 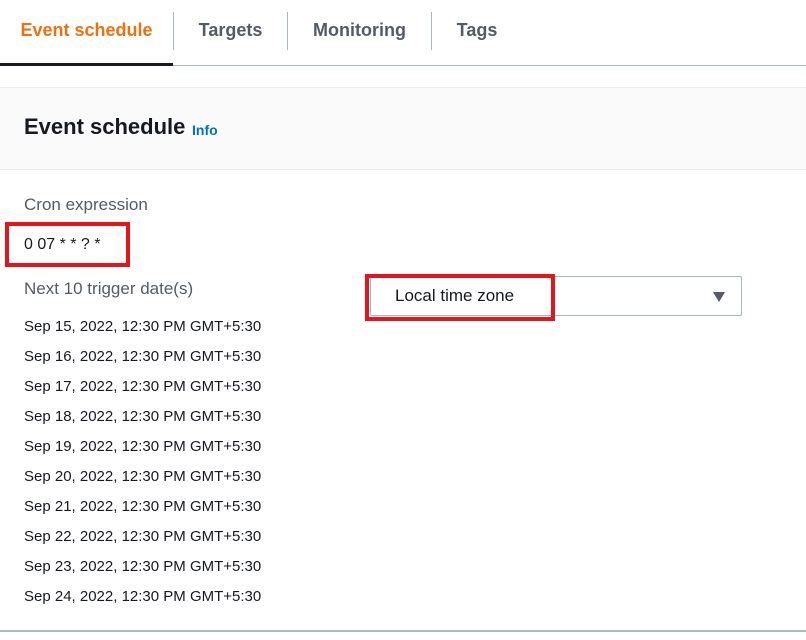 What do you see at coordinates (143, 566) in the screenshot?
I see `trigger-date-item: Sep 23, 2022, 12:30 PM GMT+5:30` at bounding box center [143, 566].